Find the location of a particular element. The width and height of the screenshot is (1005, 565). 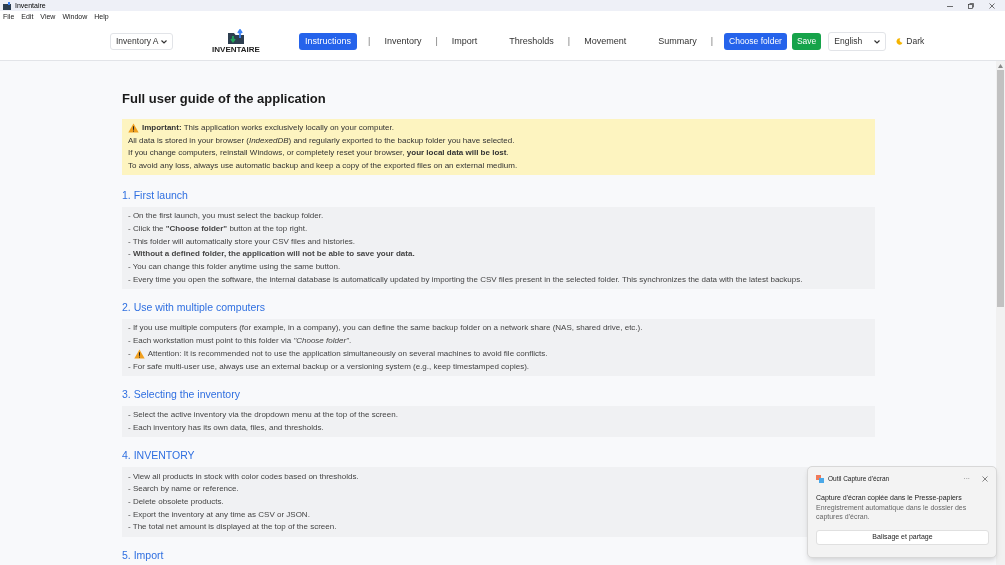

guide-text: - Click the "Choose folder" button at the top right. is located at coordinates (218, 229).